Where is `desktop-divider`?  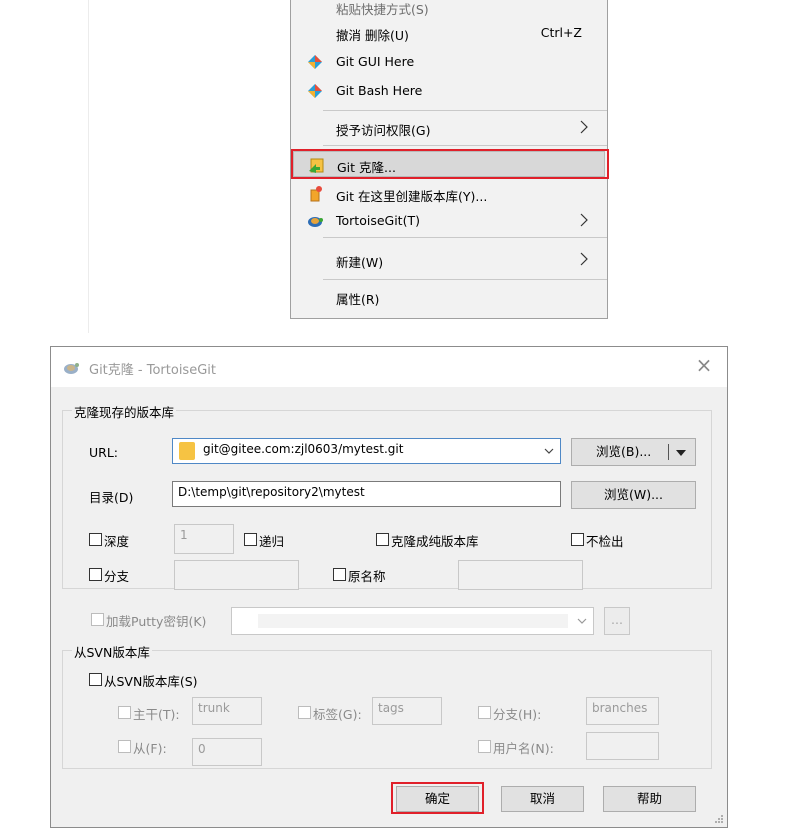
desktop-divider is located at coordinates (88, 166).